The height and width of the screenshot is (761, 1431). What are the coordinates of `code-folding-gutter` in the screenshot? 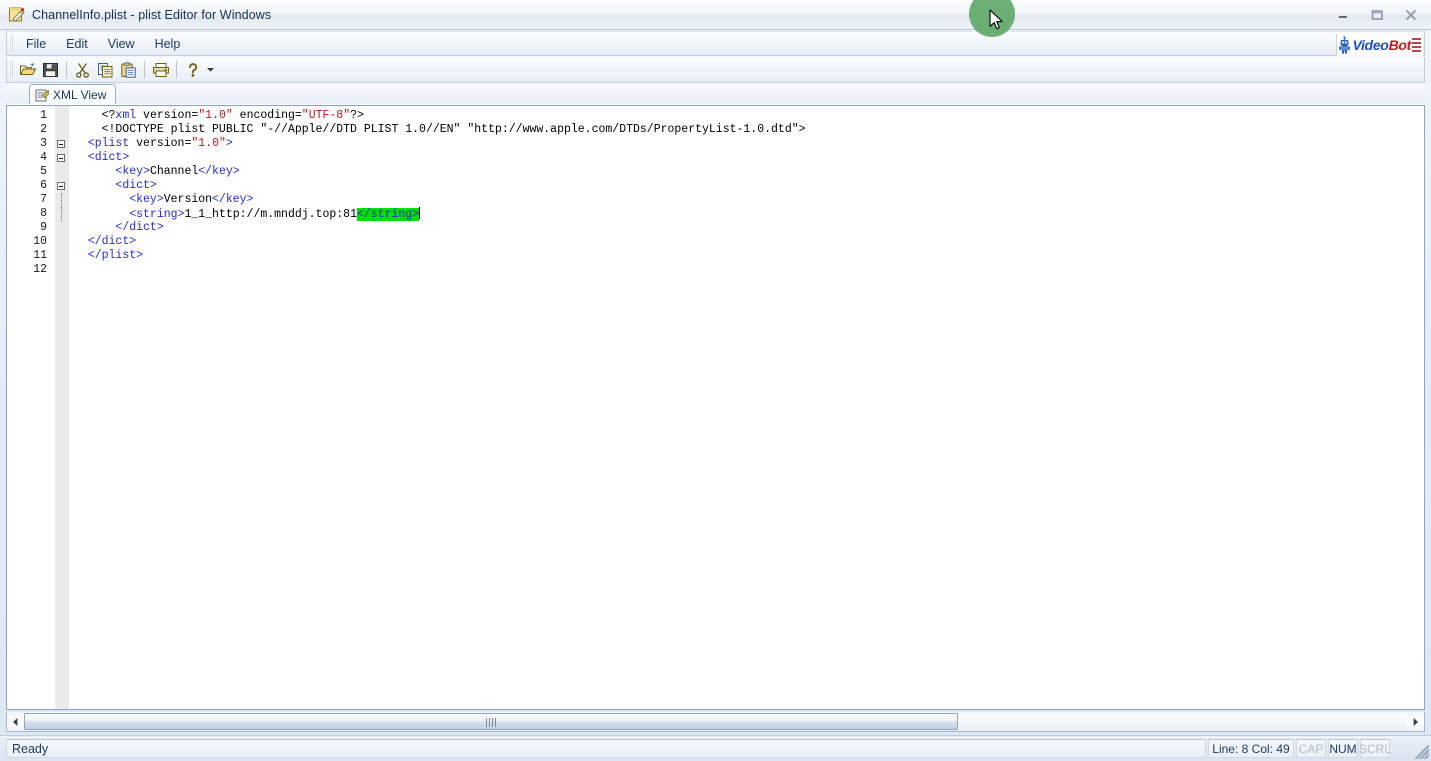 It's located at (62, 407).